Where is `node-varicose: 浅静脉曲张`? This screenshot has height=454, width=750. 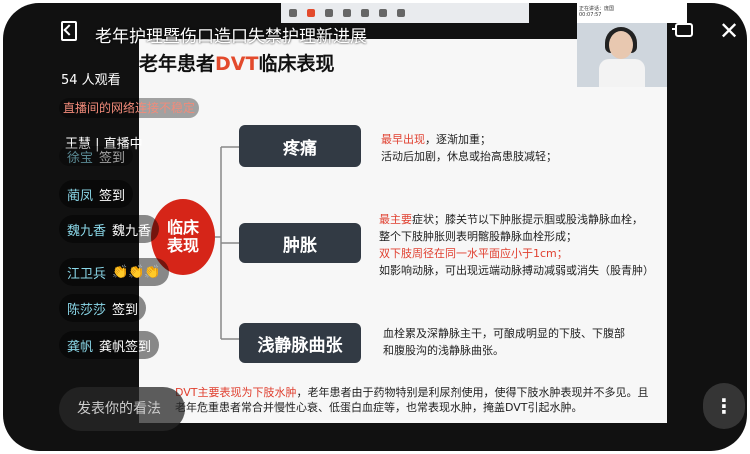 node-varicose: 浅静脉曲张 is located at coordinates (300, 343).